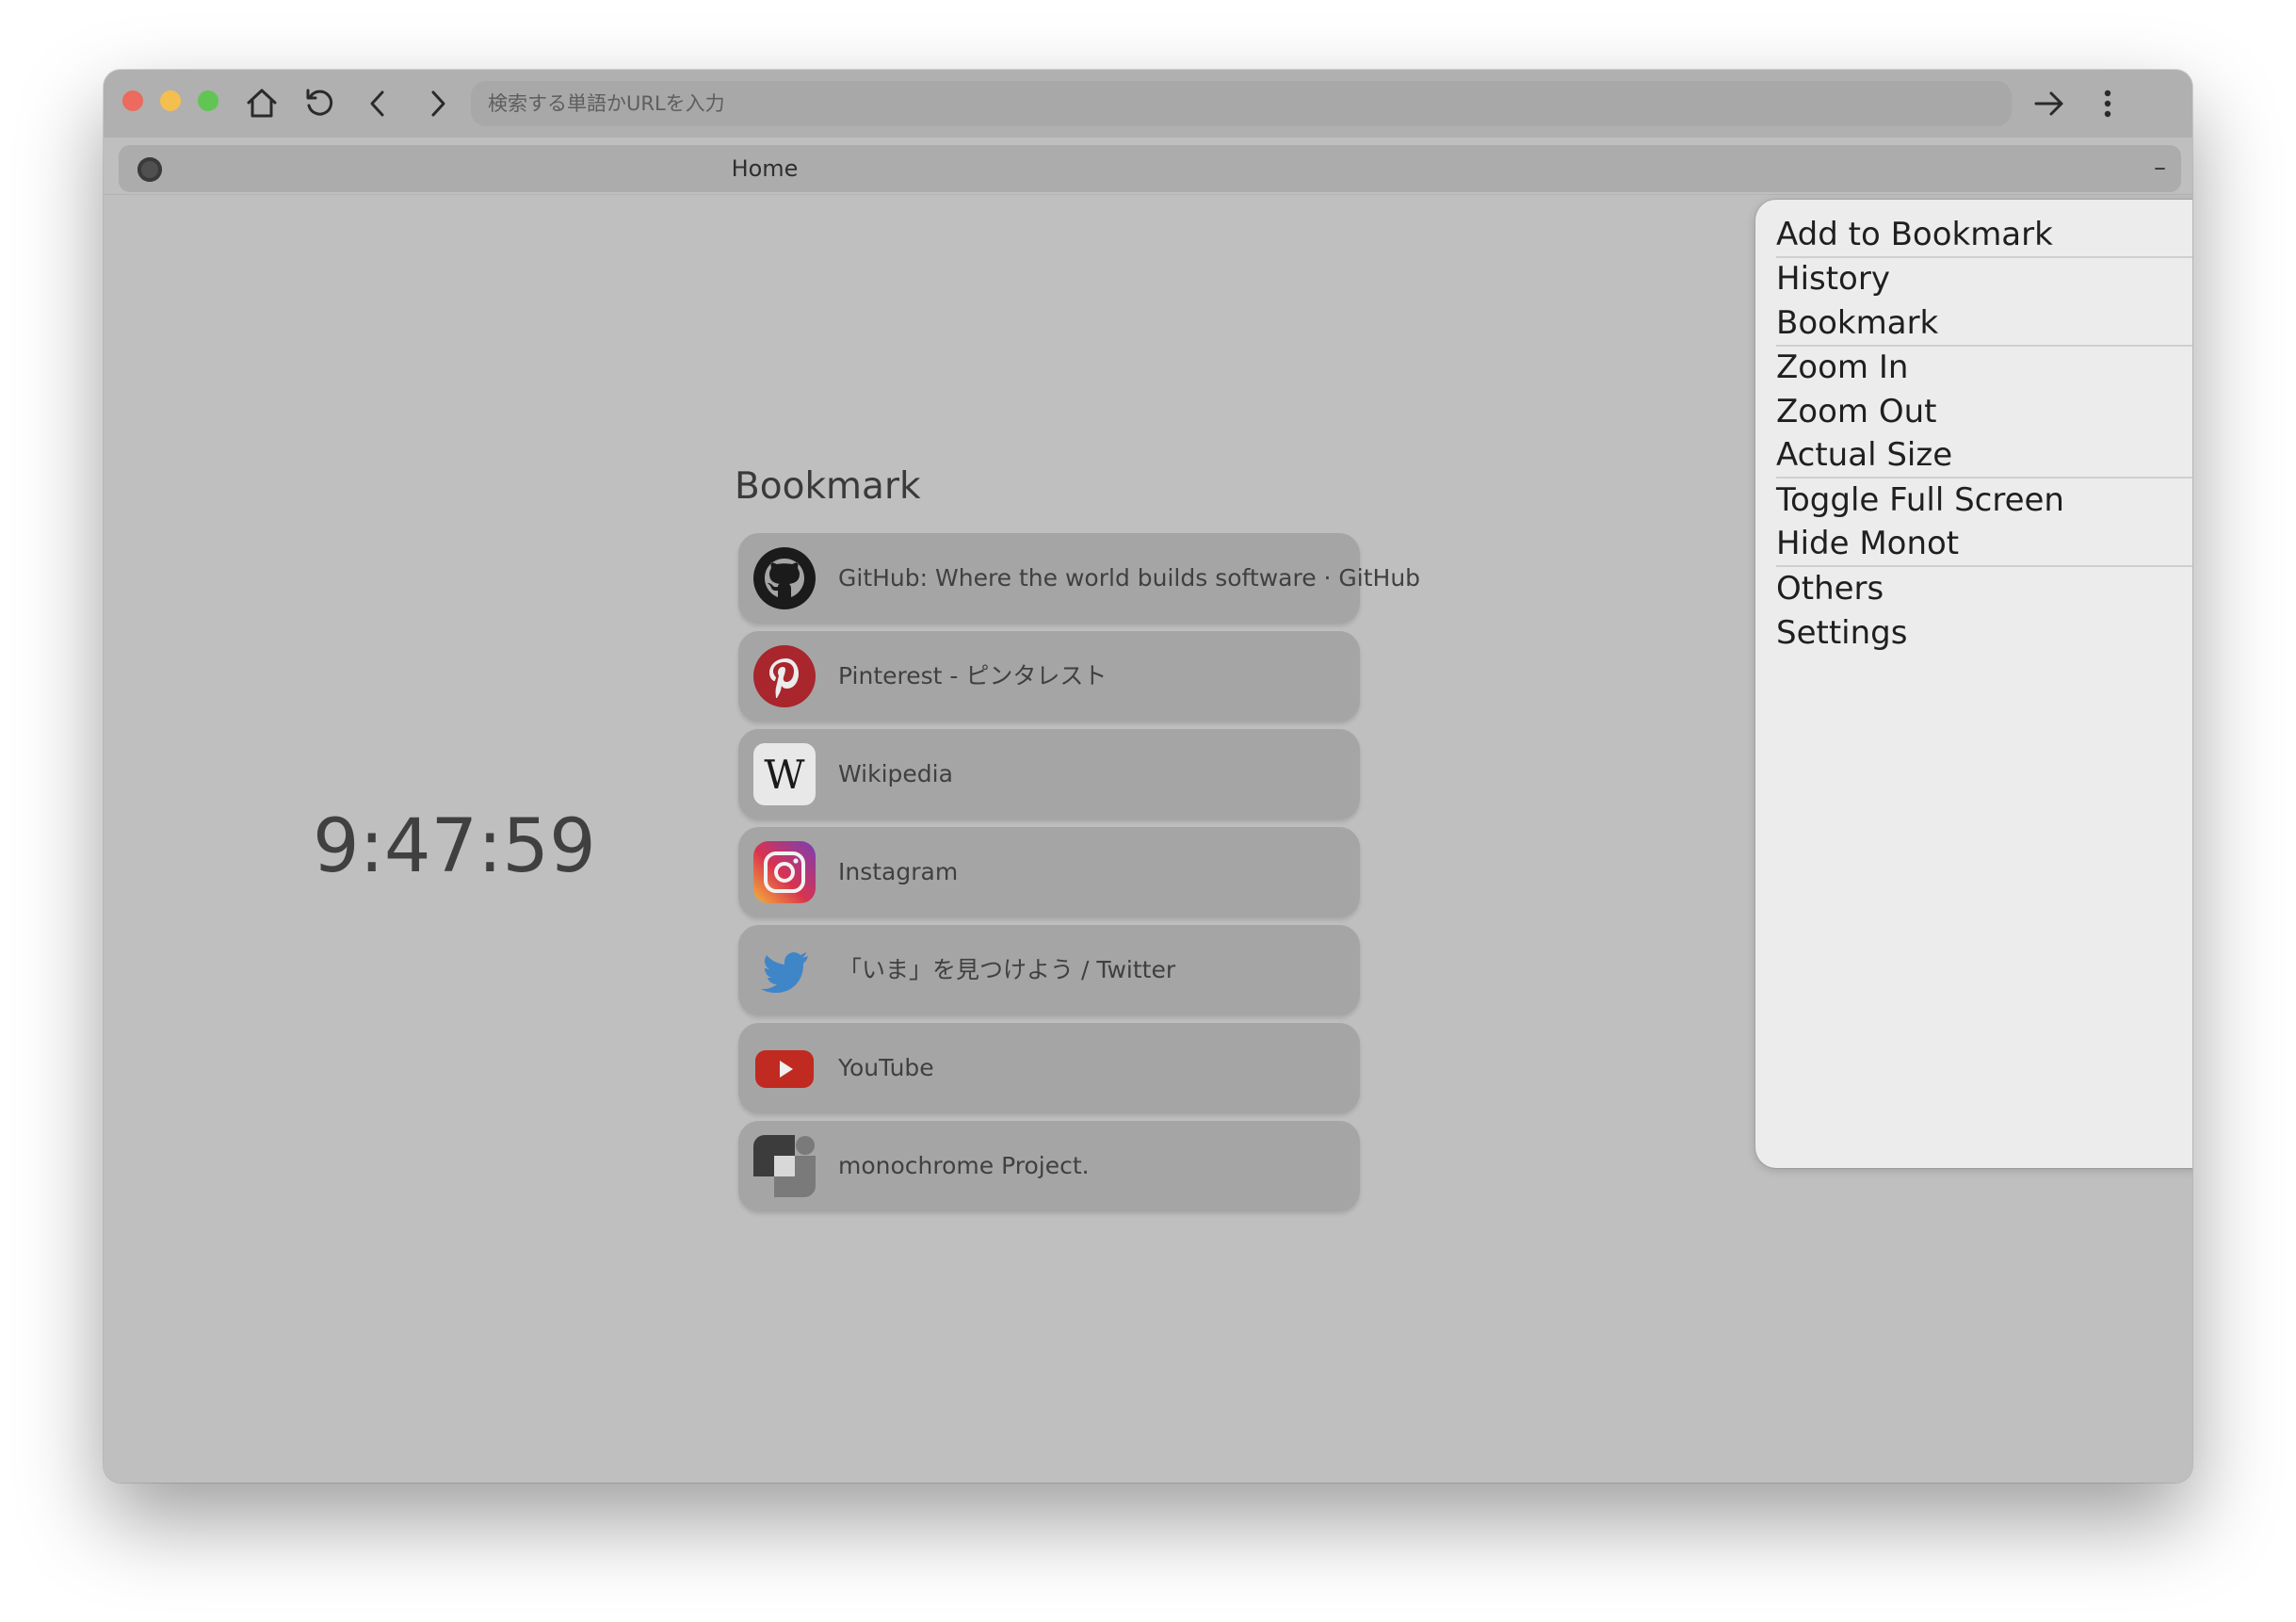 This screenshot has width=2296, height=1622. Describe the element at coordinates (1984, 455) in the screenshot. I see `menu-item-actual-size: Actual Size` at that location.